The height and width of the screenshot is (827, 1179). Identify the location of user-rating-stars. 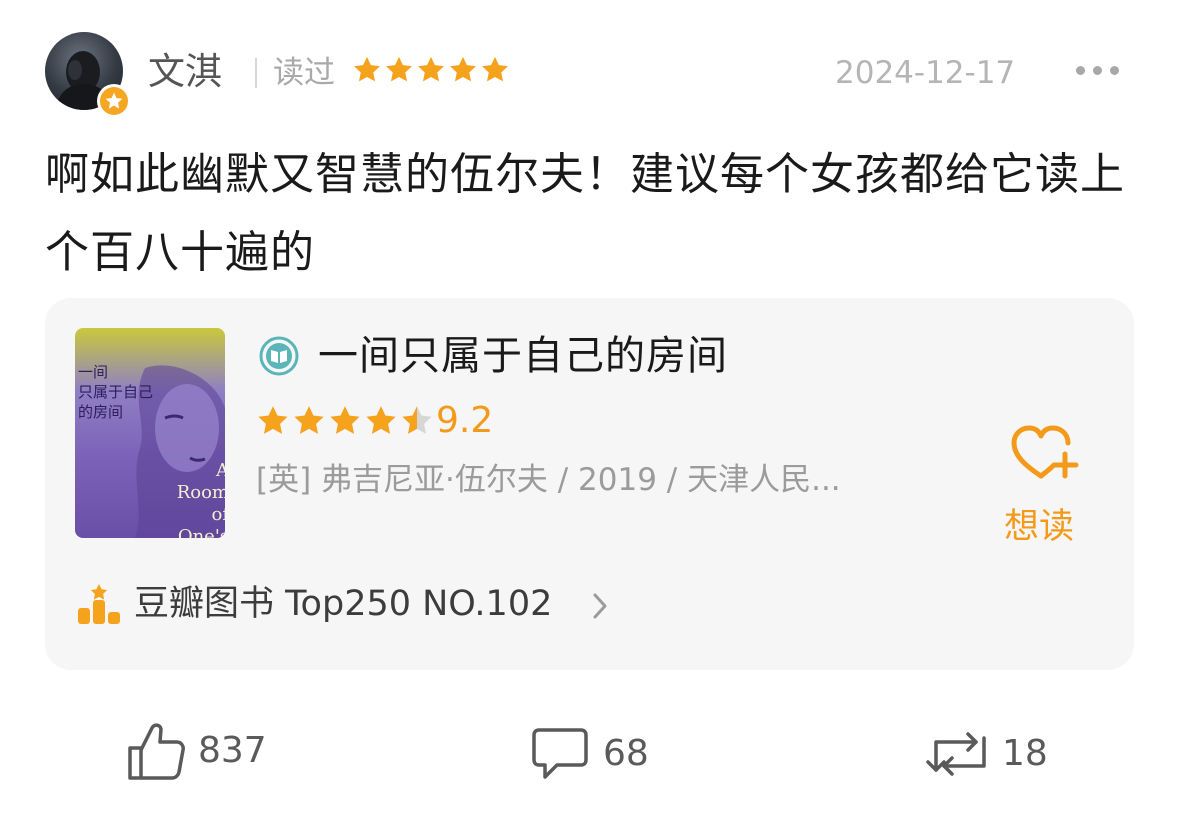
(431, 70).